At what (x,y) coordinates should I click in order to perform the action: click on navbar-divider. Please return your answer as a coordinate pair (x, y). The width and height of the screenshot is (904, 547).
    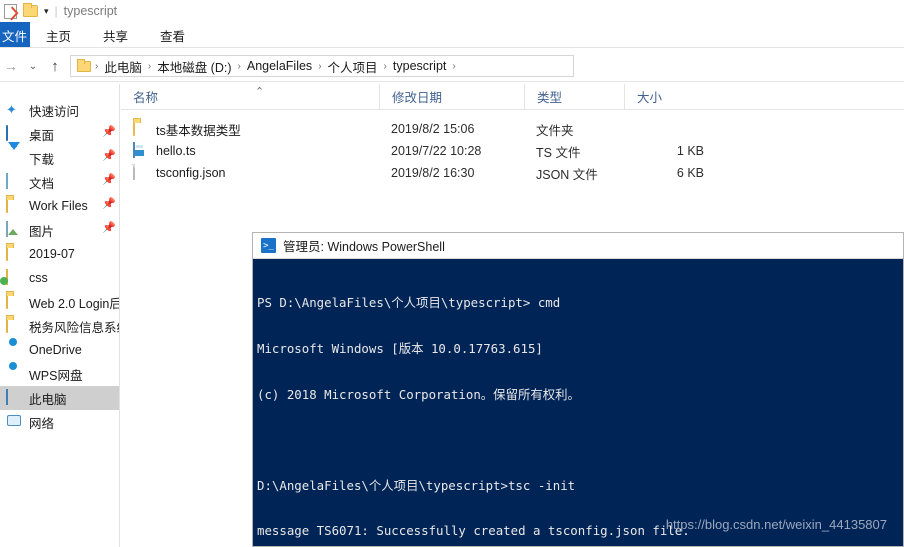
    Looking at the image, I should click on (452, 81).